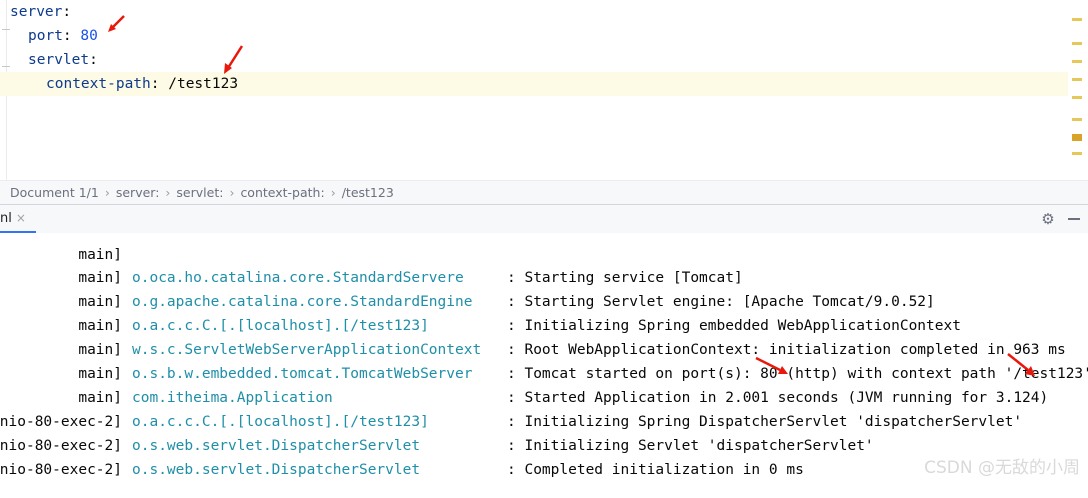 Image resolution: width=1088 pixels, height=498 pixels. Describe the element at coordinates (655, 470) in the screenshot. I see `log-message: : Completed initialization in 0 ms` at that location.